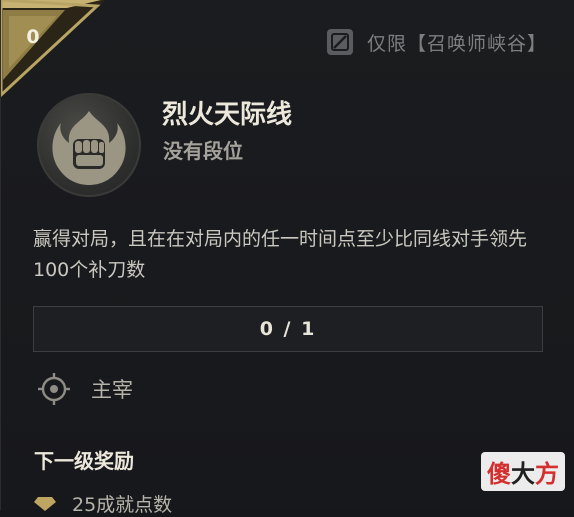 Image resolution: width=574 pixels, height=517 pixels. I want to click on challenge-emblem, so click(89, 145).